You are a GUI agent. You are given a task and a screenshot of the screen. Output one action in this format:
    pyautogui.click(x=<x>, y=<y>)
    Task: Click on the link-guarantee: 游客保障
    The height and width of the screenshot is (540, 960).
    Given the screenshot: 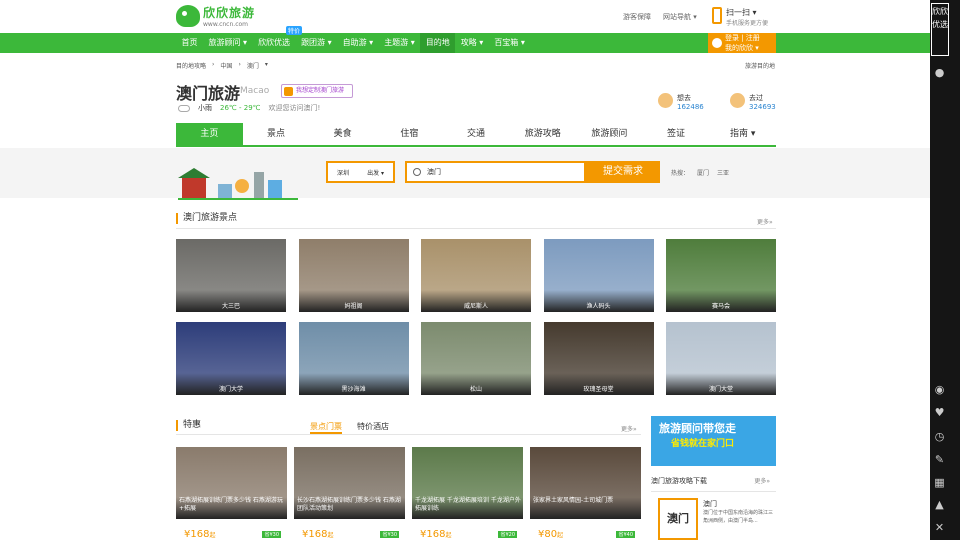 What is the action you would take?
    pyautogui.click(x=637, y=17)
    